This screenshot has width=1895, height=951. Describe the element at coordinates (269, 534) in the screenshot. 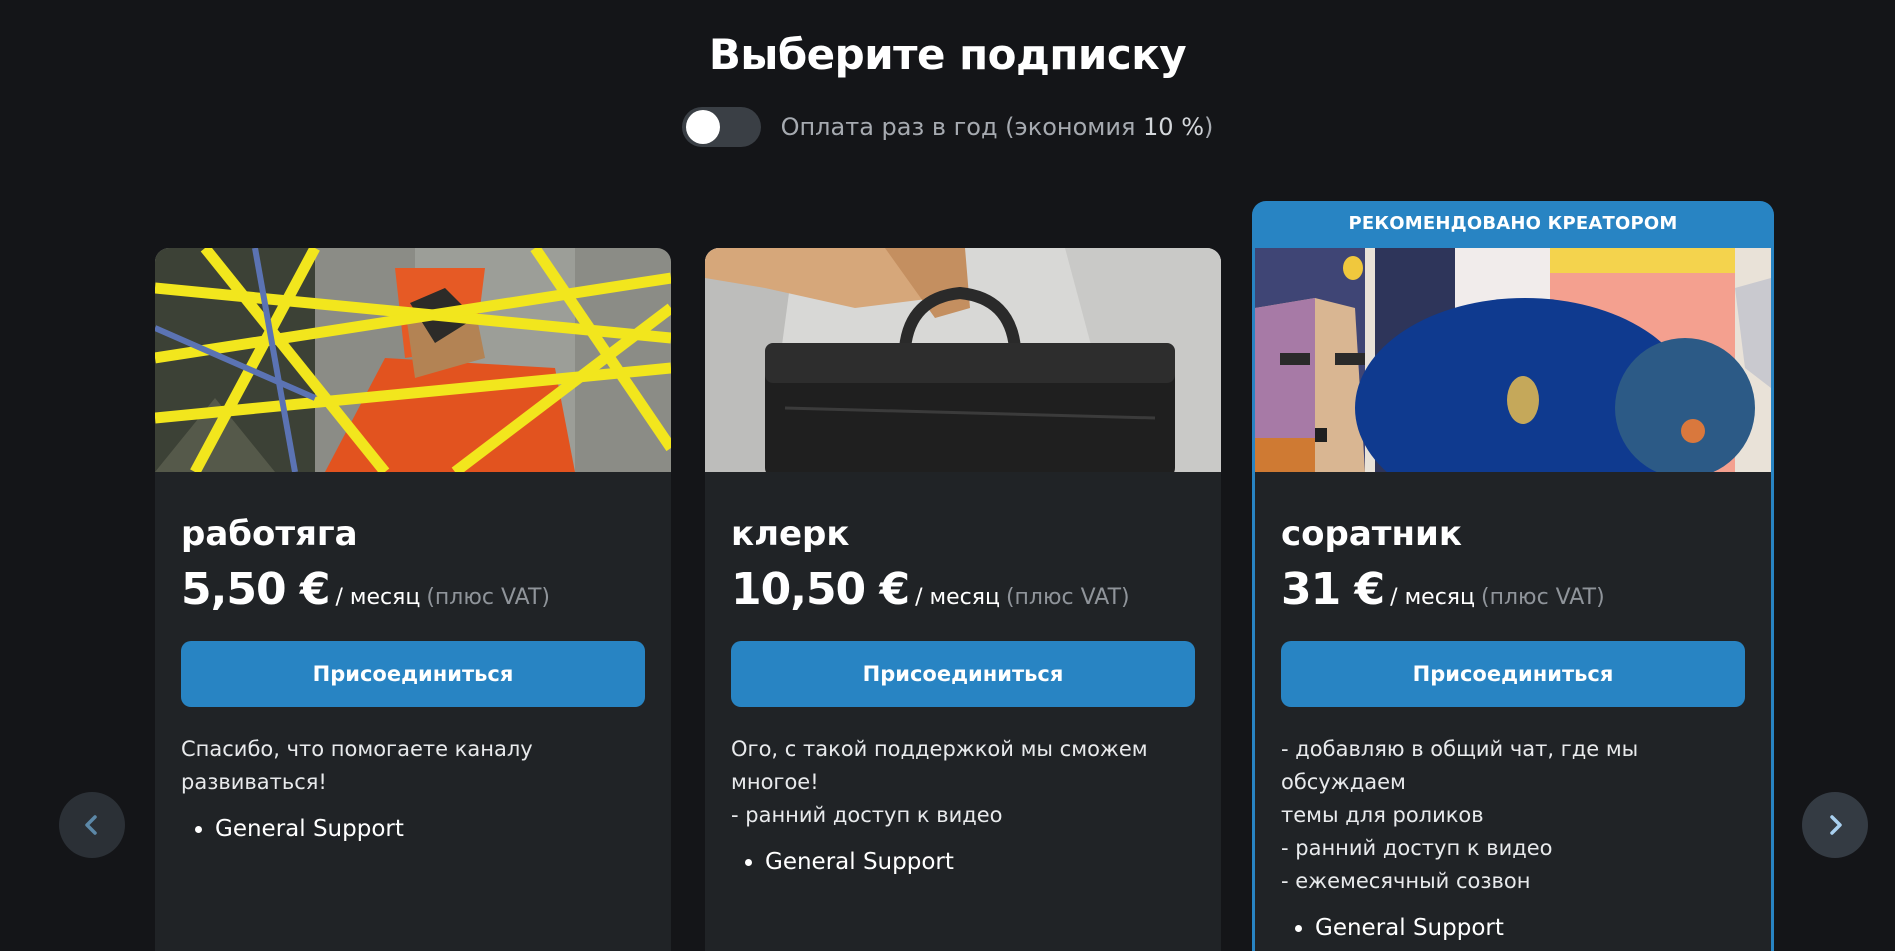

I see `tier-name: работяга` at that location.